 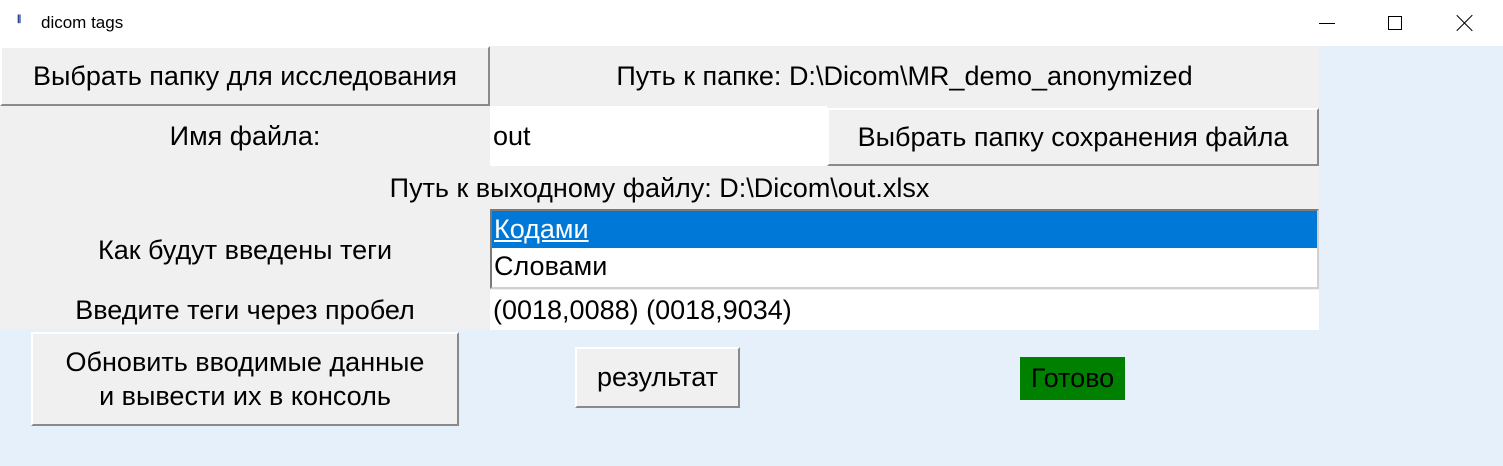 What do you see at coordinates (904, 229) in the screenshot?
I see `list-item-codes: Кодами` at bounding box center [904, 229].